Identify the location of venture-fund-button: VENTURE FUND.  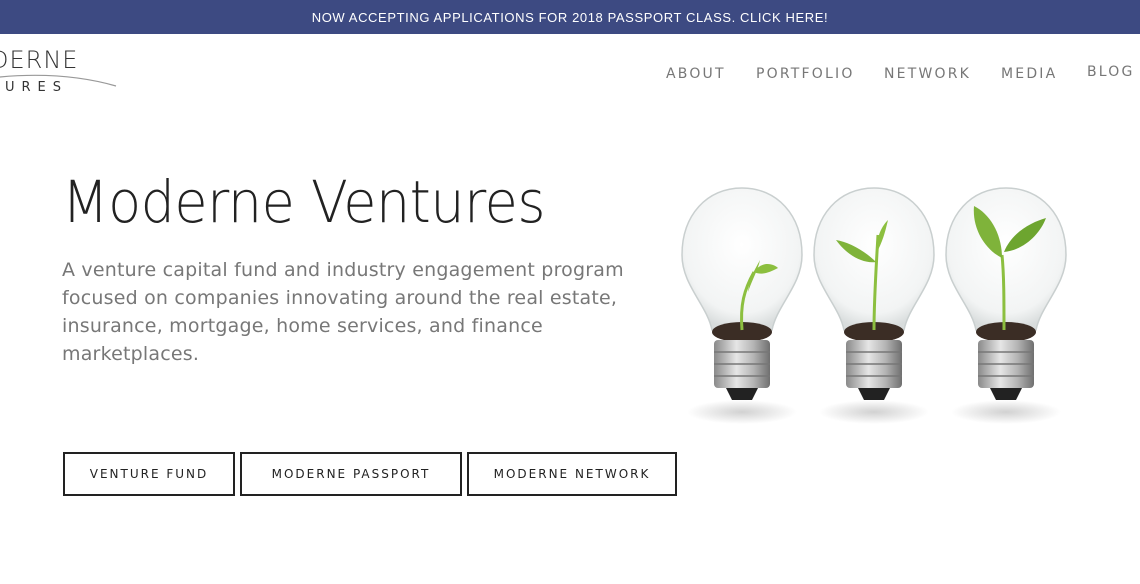
(149, 474).